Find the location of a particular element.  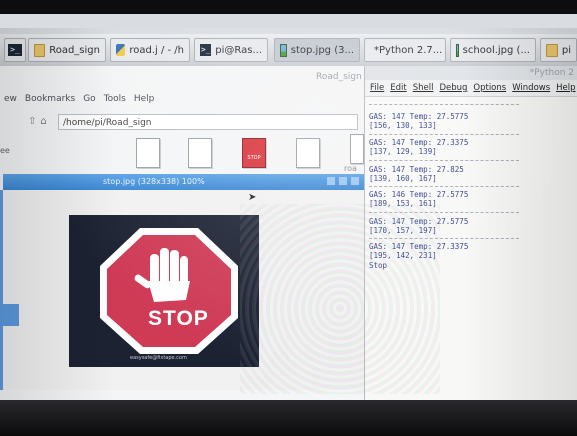

window-title: Road_sign is located at coordinates (339, 77).